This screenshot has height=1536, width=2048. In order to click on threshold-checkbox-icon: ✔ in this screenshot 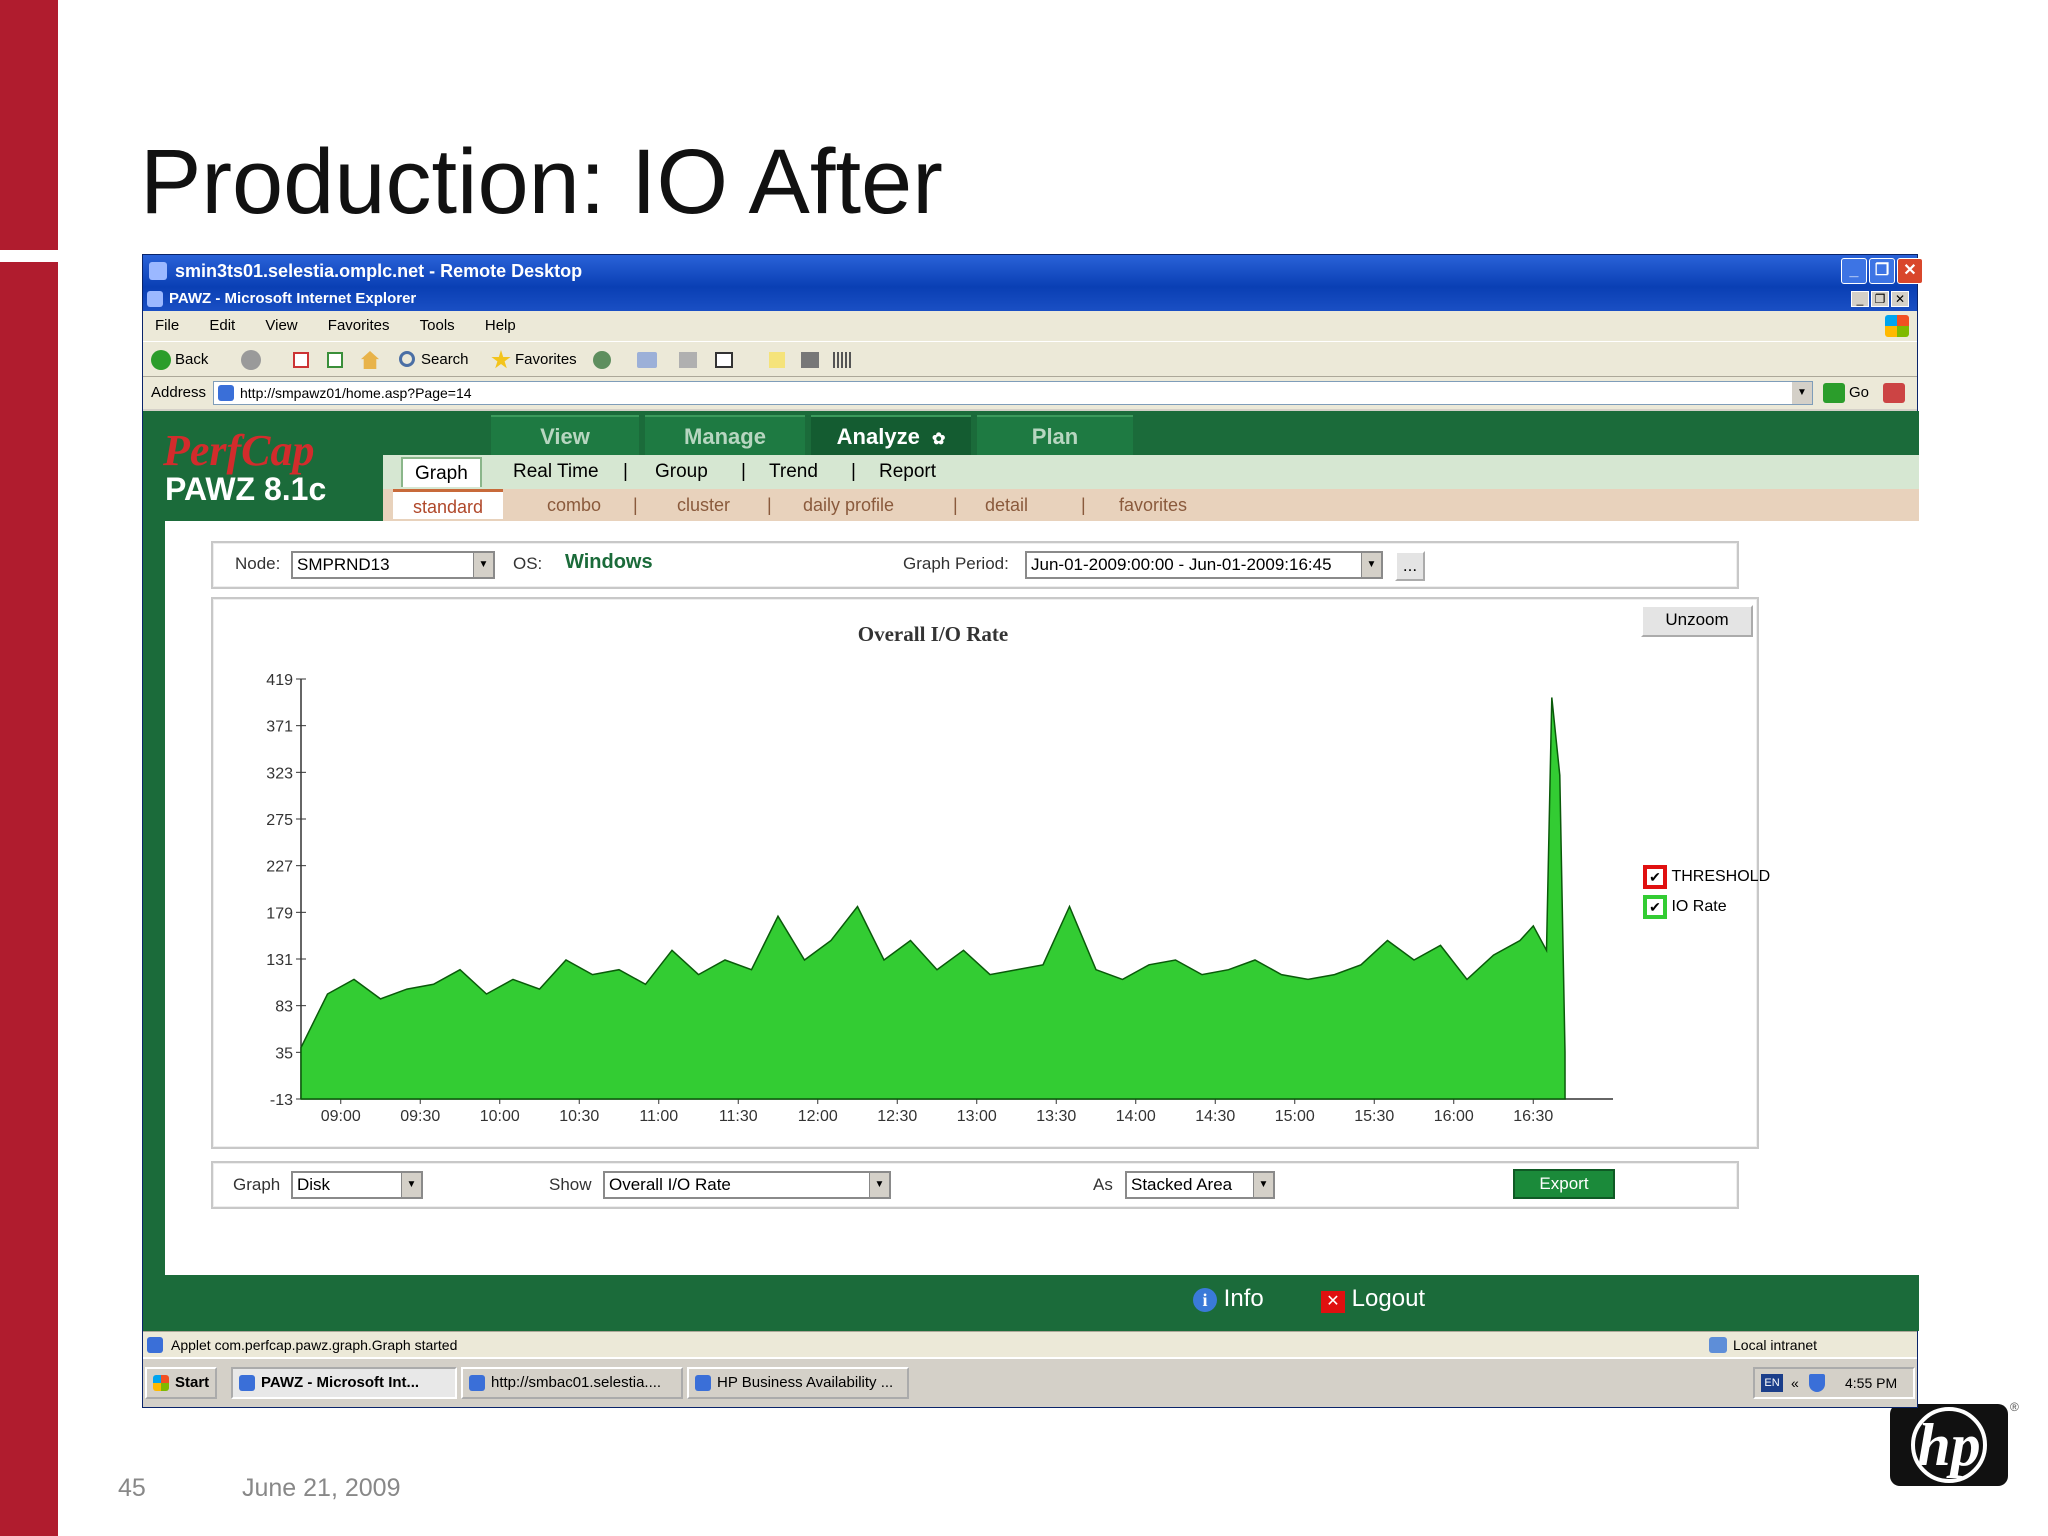, I will do `click(1655, 877)`.